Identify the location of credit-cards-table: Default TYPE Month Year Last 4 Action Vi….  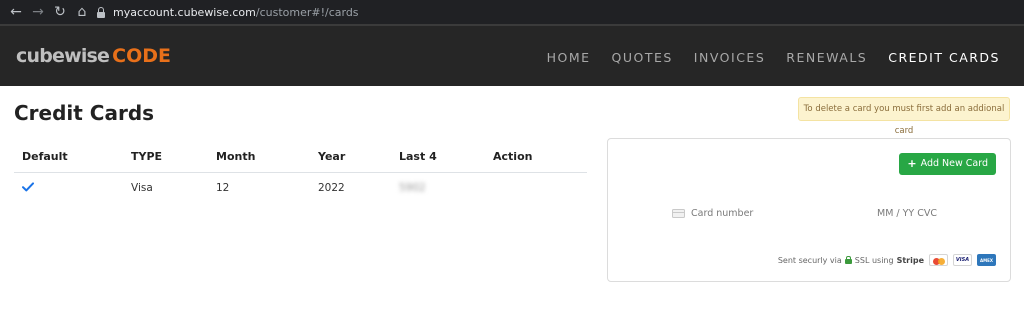
(300, 172).